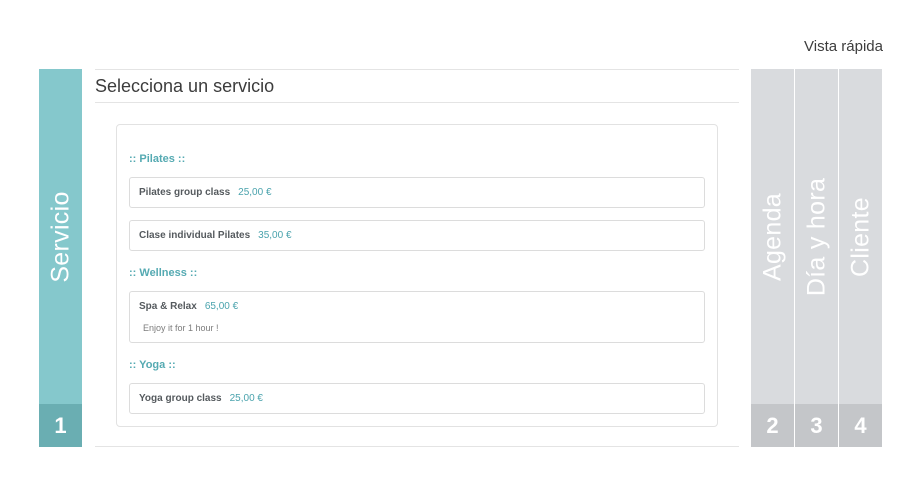 This screenshot has width=921, height=484. I want to click on service-description: Enjoy it for 1 hour !, so click(181, 328).